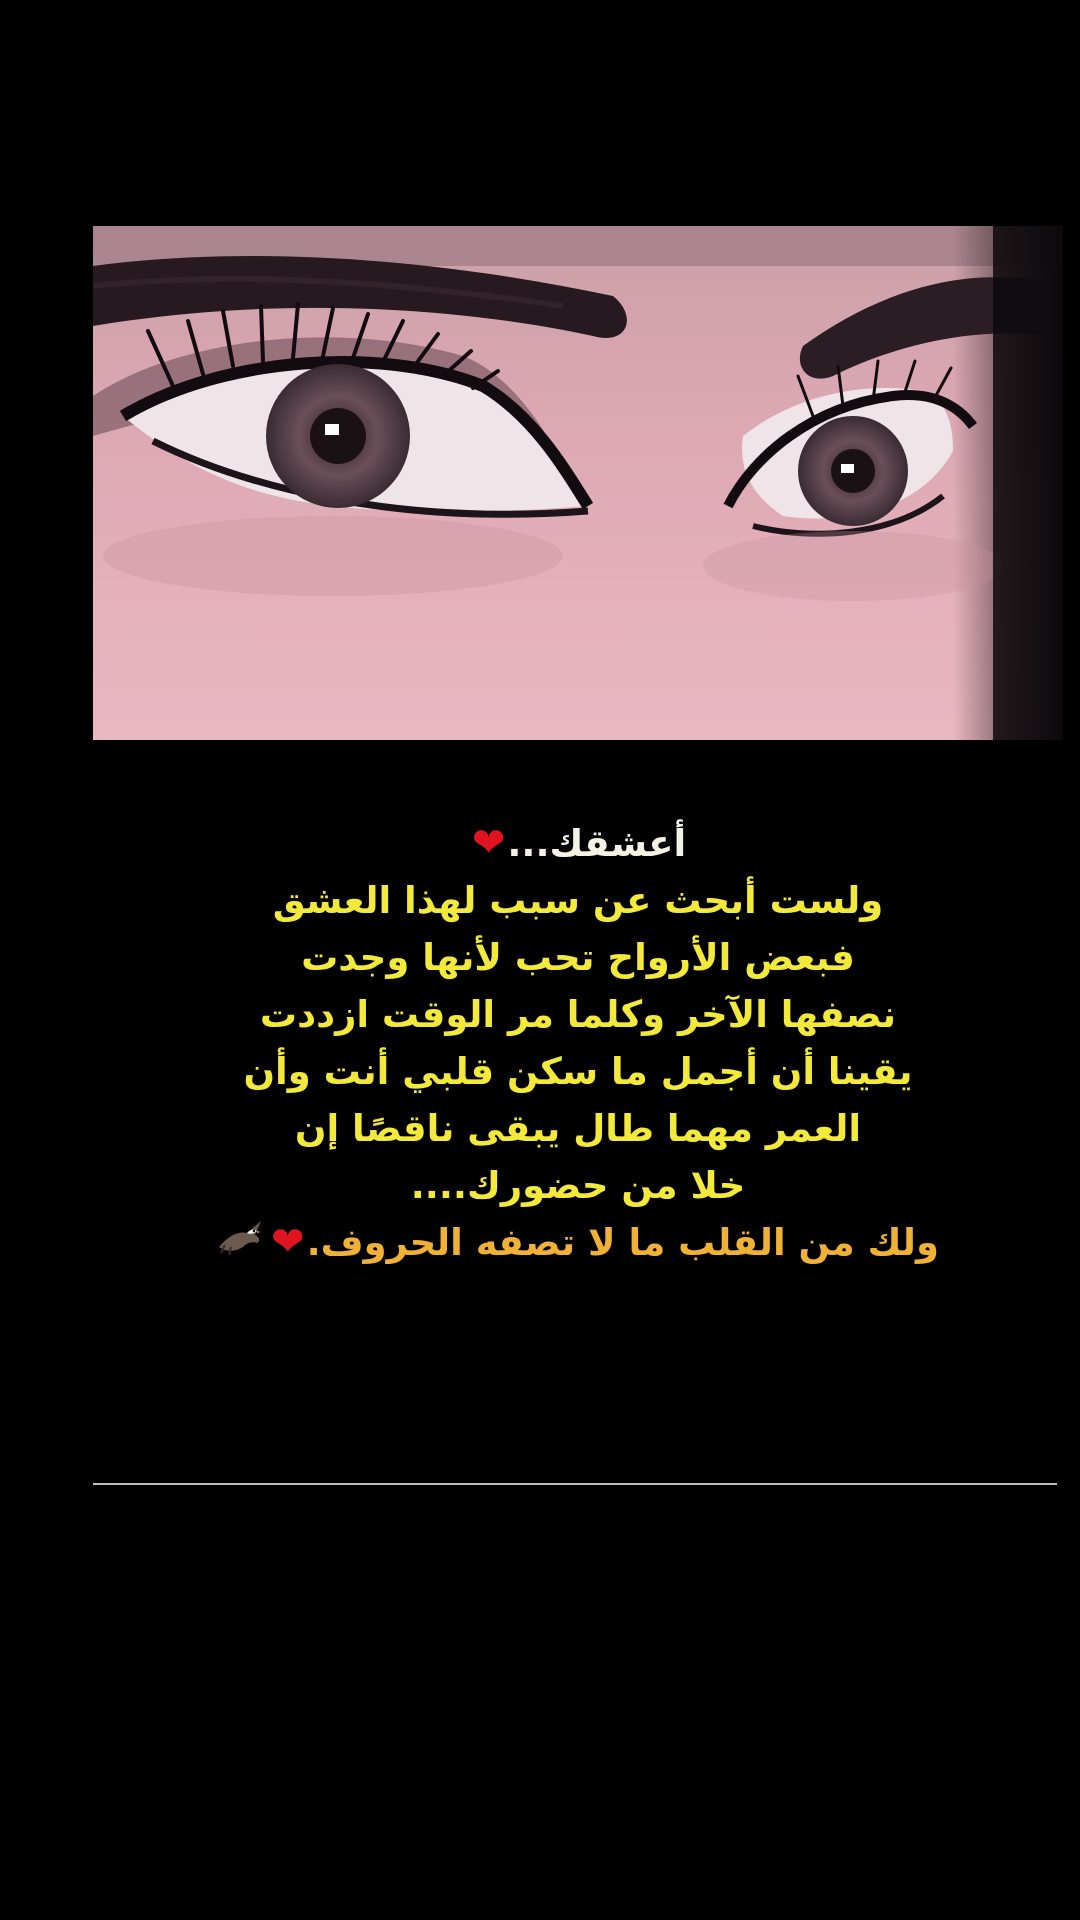  Describe the element at coordinates (578, 1128) in the screenshot. I see `poem-line-6: العمر مهما طال يبقى ناقصًا إن` at that location.